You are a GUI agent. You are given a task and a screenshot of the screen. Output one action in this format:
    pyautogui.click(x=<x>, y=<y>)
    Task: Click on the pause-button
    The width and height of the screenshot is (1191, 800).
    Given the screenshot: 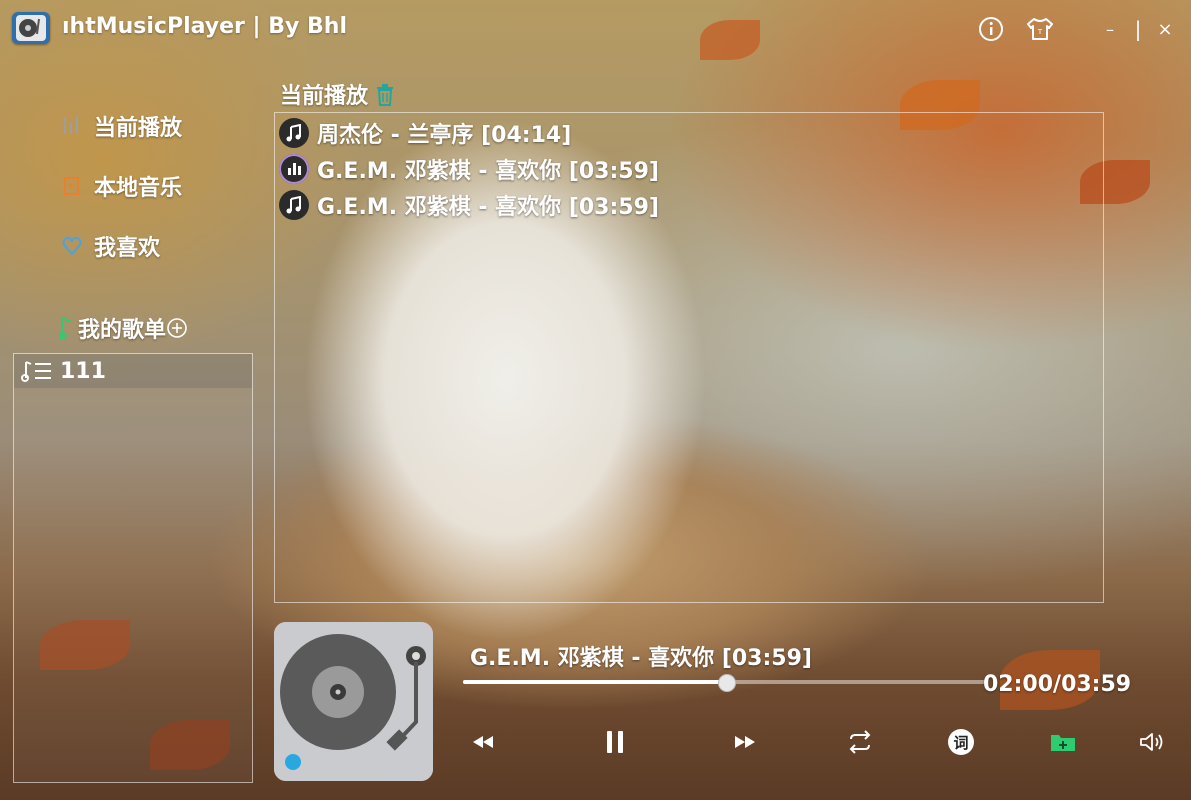 What is the action you would take?
    pyautogui.click(x=615, y=742)
    